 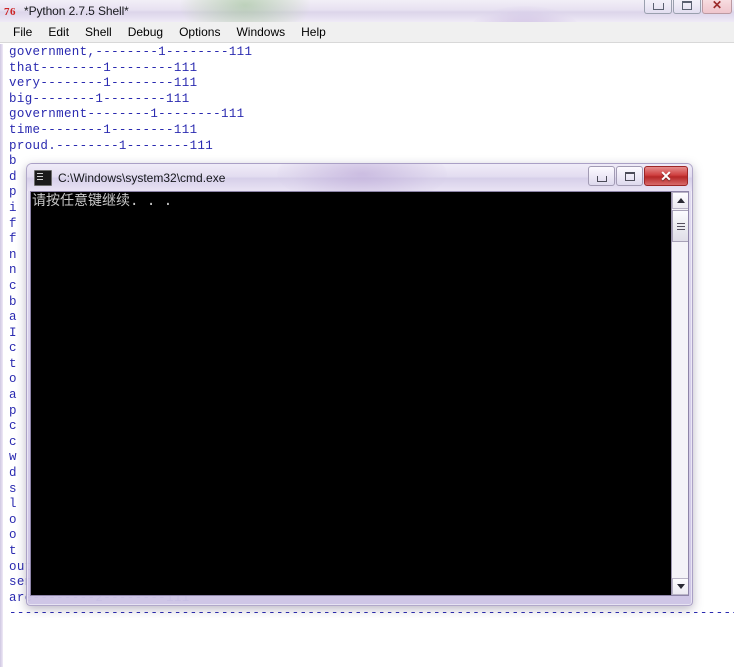 I want to click on idle-close-button: ✕, so click(x=717, y=7).